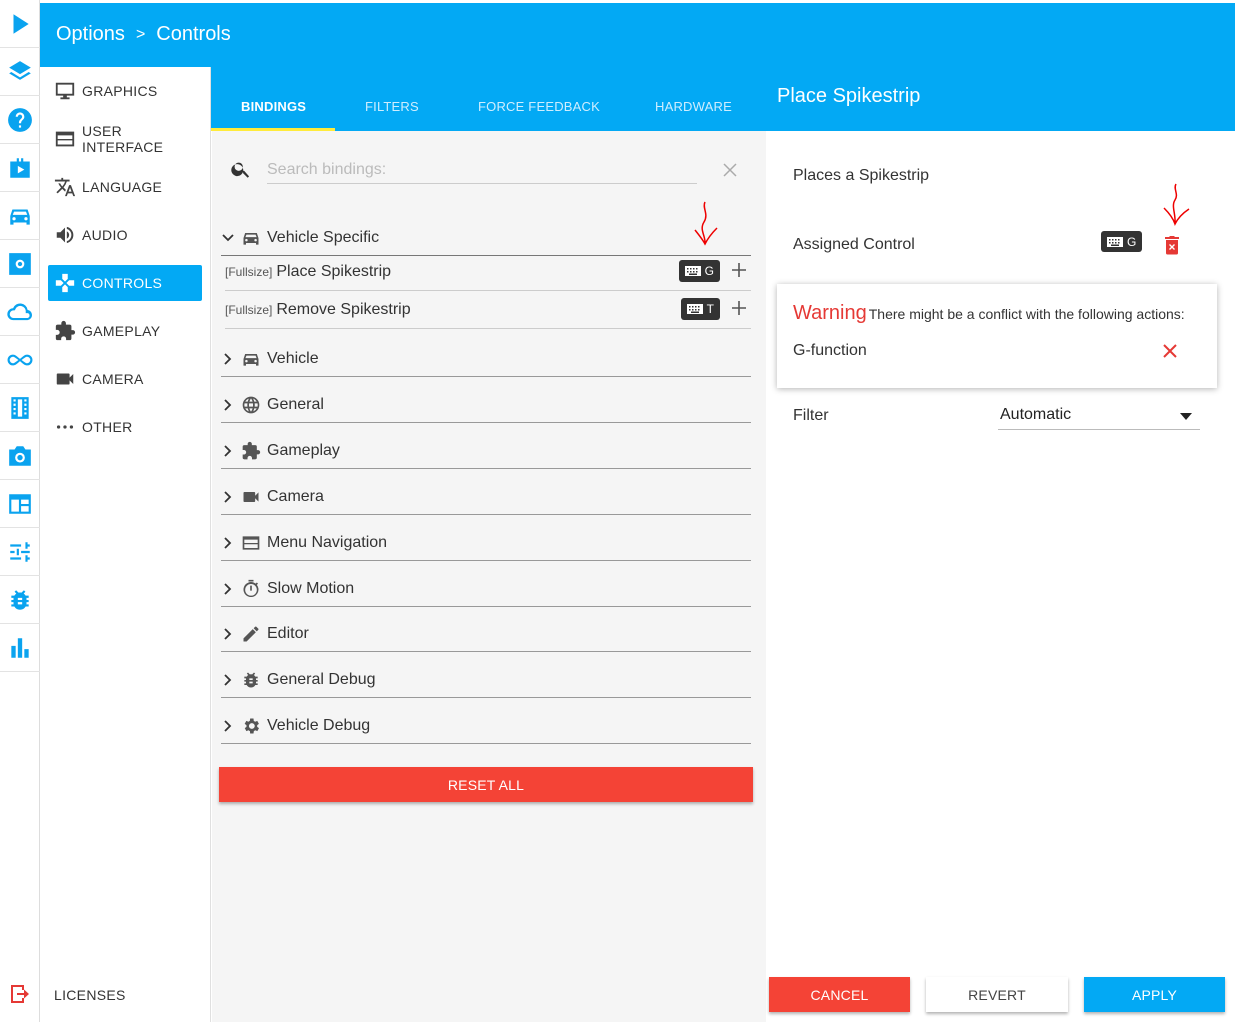  Describe the element at coordinates (1099, 418) in the screenshot. I see `filter-select: Automatic` at that location.